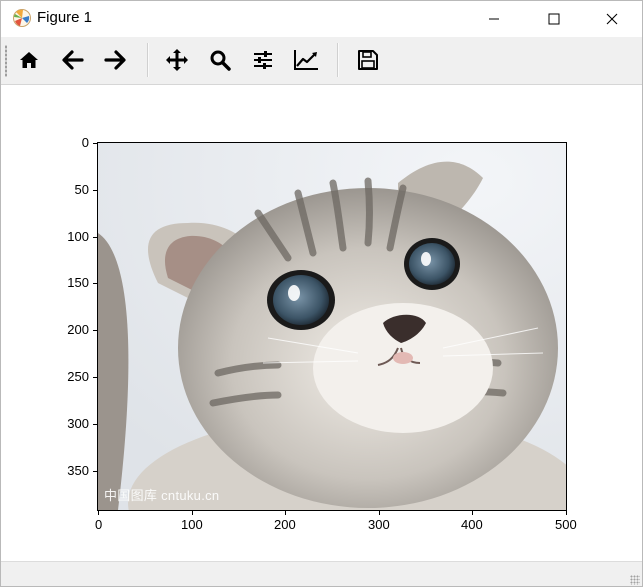  I want to click on edit-axes-button, so click(306, 60).